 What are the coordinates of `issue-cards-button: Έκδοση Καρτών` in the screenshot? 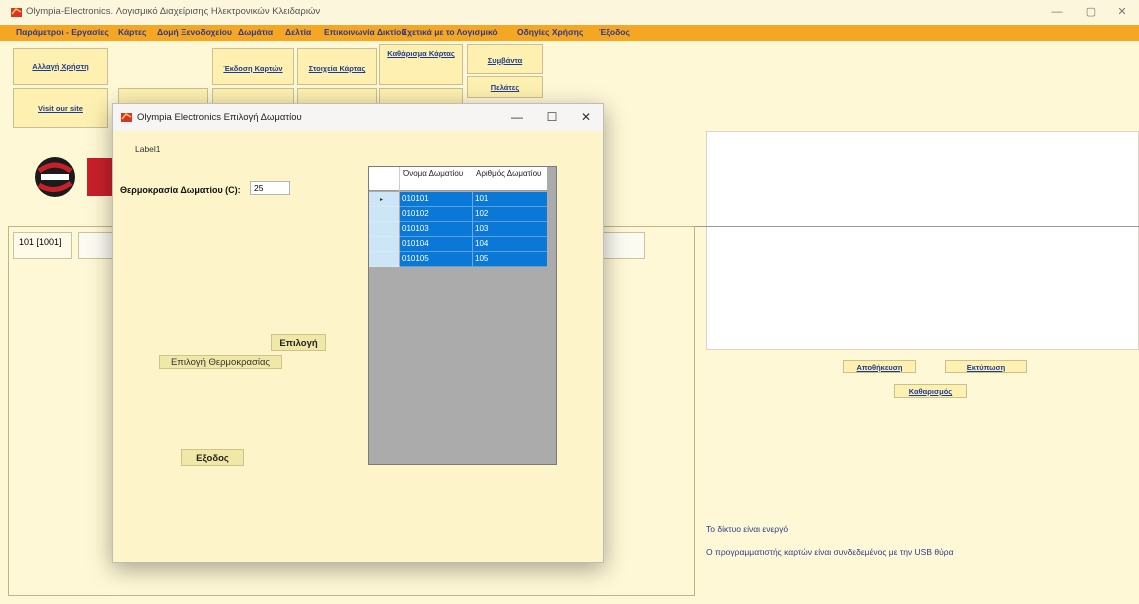 It's located at (253, 66).